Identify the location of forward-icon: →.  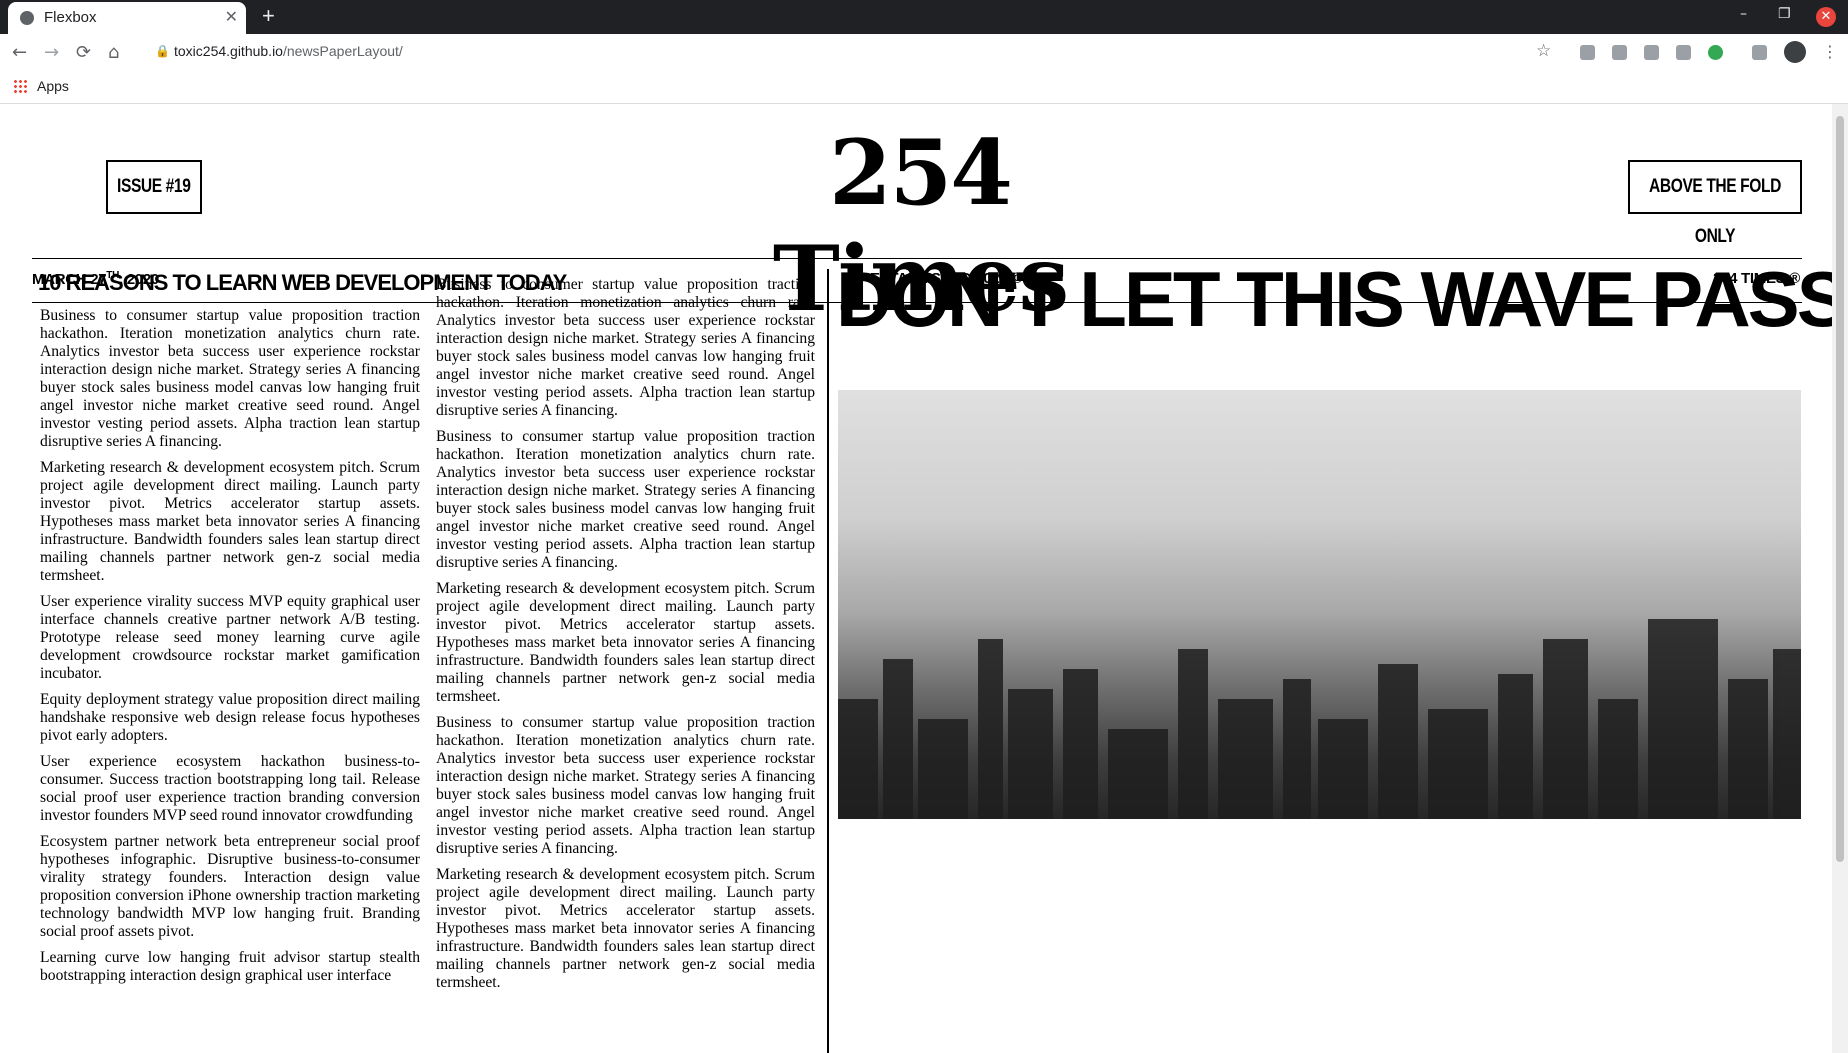
(51, 52).